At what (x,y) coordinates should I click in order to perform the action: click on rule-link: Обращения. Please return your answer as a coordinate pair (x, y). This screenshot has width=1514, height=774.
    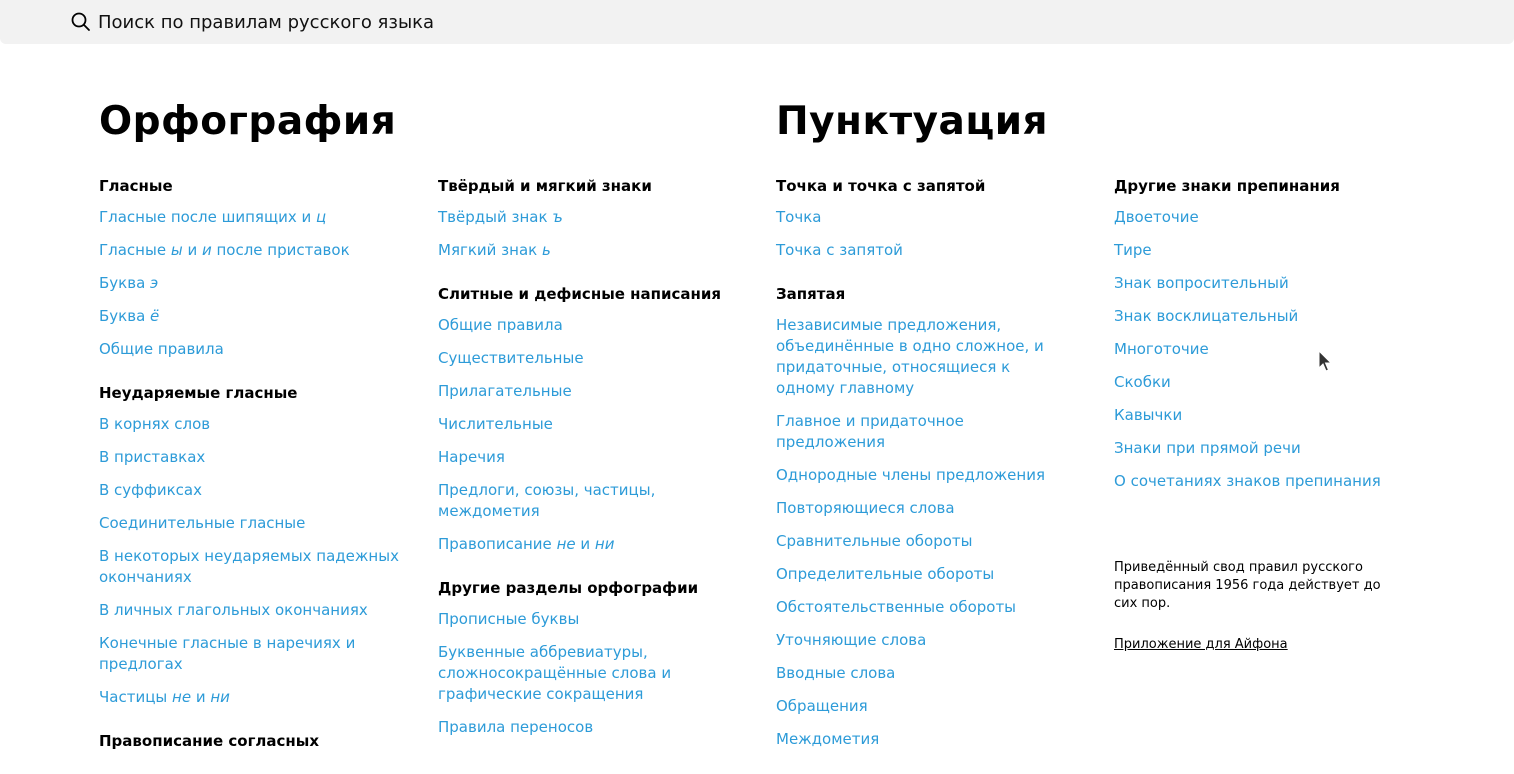
    Looking at the image, I should click on (921, 706).